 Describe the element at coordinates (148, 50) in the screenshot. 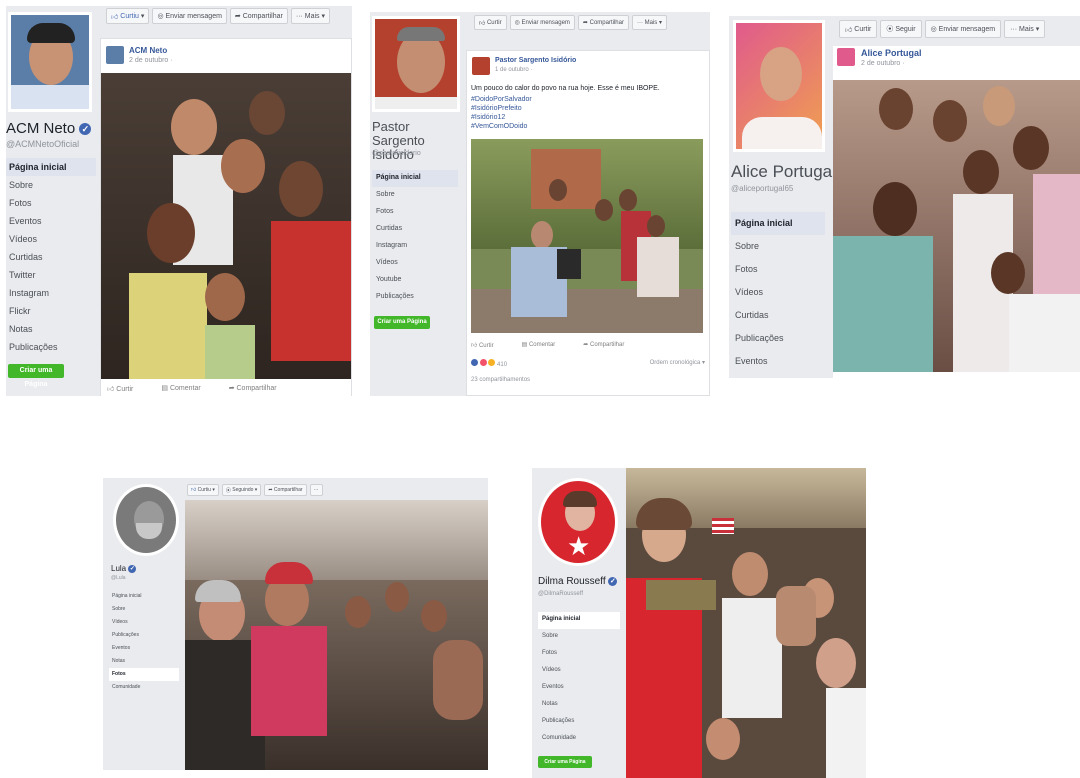

I see `post-author: ACM Neto` at that location.